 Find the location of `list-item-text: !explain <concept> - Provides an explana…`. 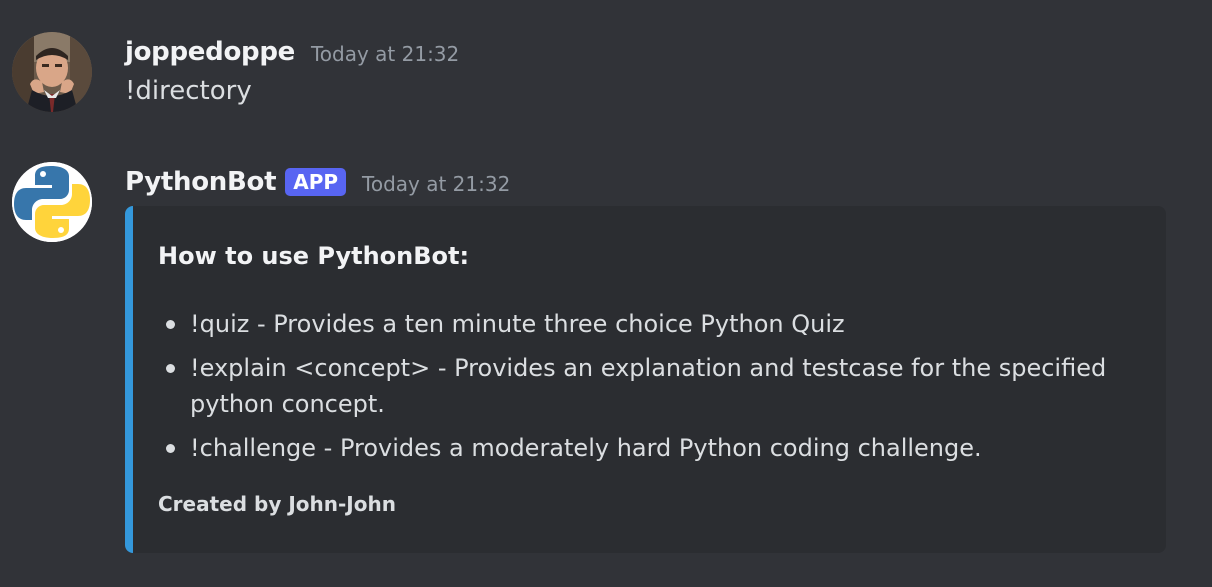

list-item-text: !explain <concept> - Provides an explana… is located at coordinates (648, 386).